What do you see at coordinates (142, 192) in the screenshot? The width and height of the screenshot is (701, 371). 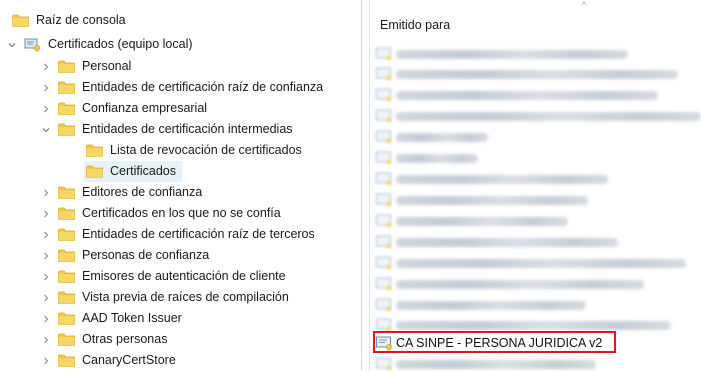 I see `tree-item-label: Editores de confianza` at bounding box center [142, 192].